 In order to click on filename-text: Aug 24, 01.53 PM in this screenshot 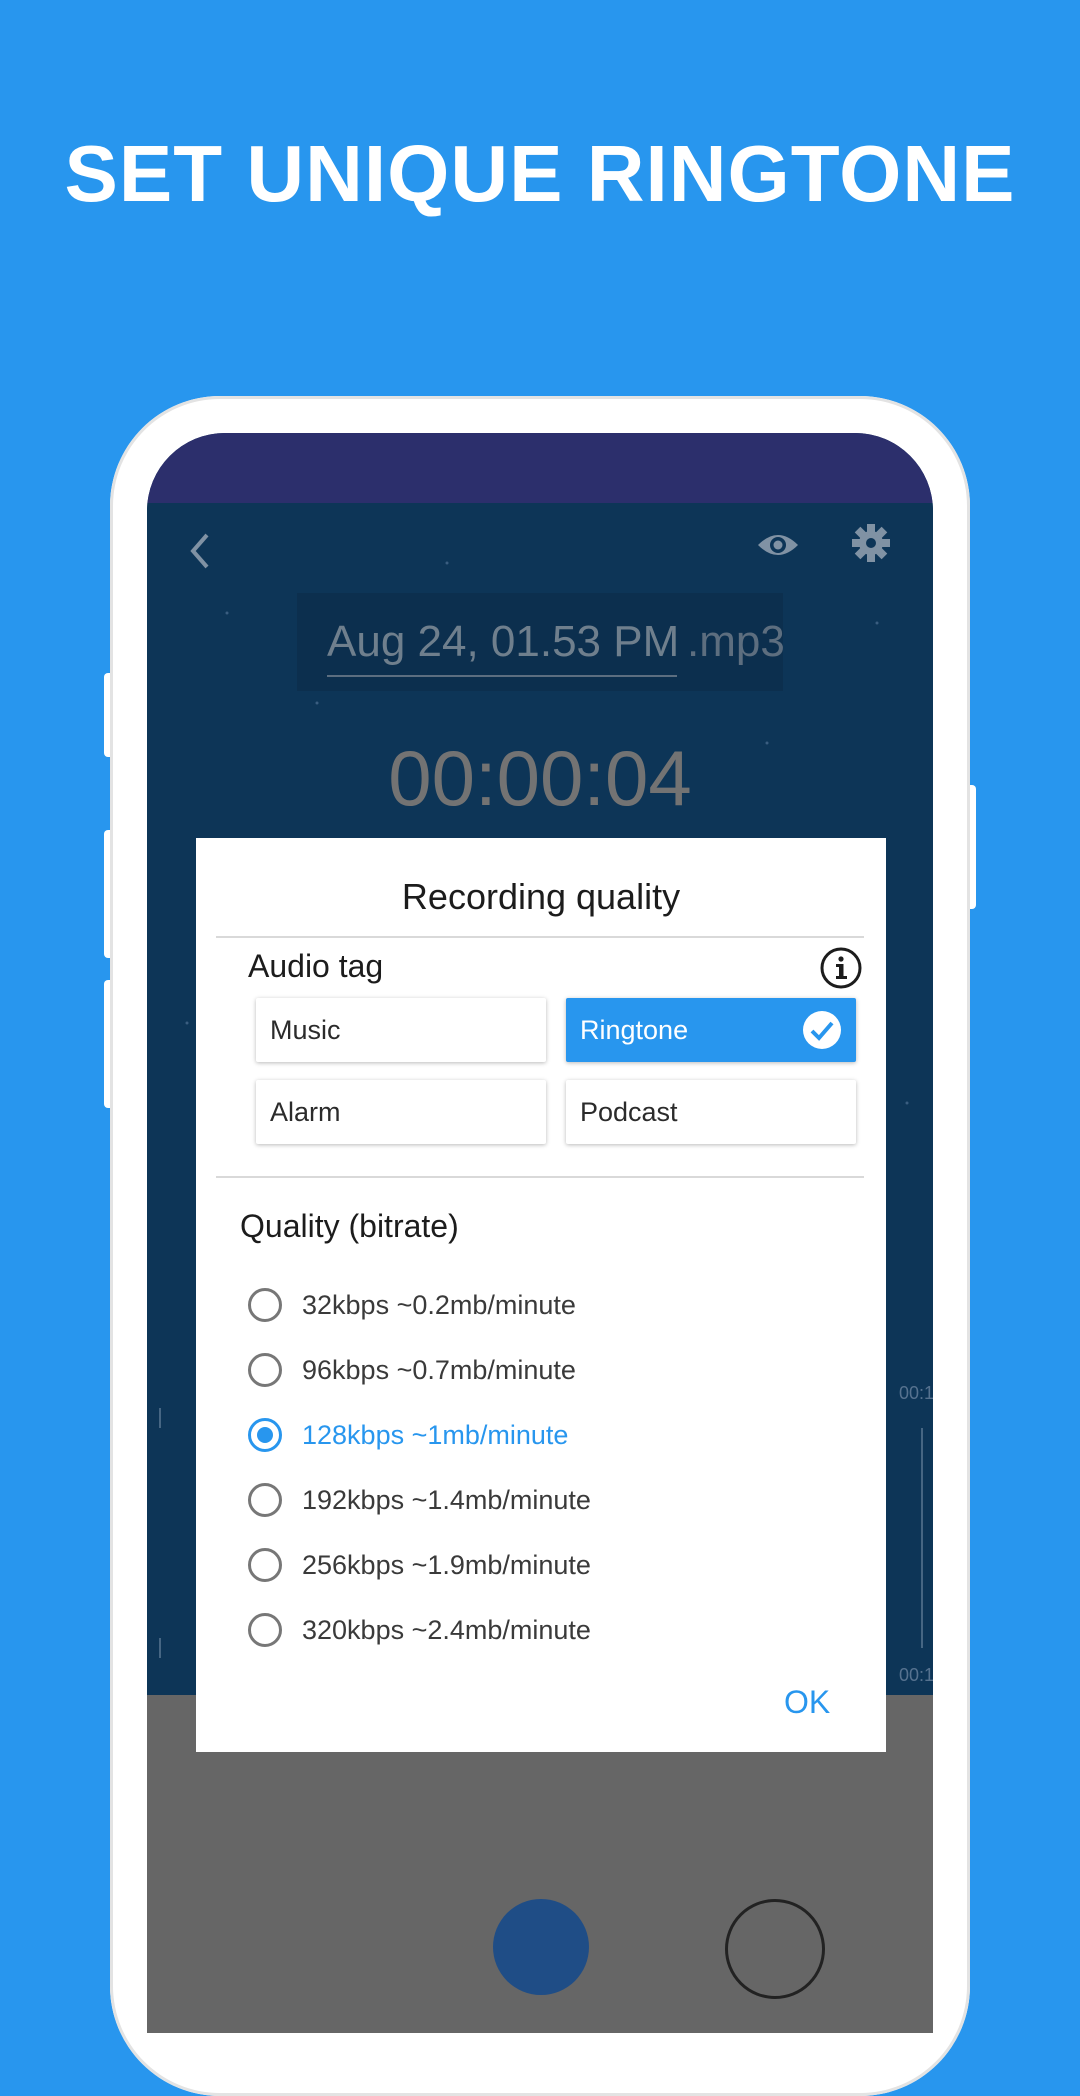, I will do `click(503, 641)`.